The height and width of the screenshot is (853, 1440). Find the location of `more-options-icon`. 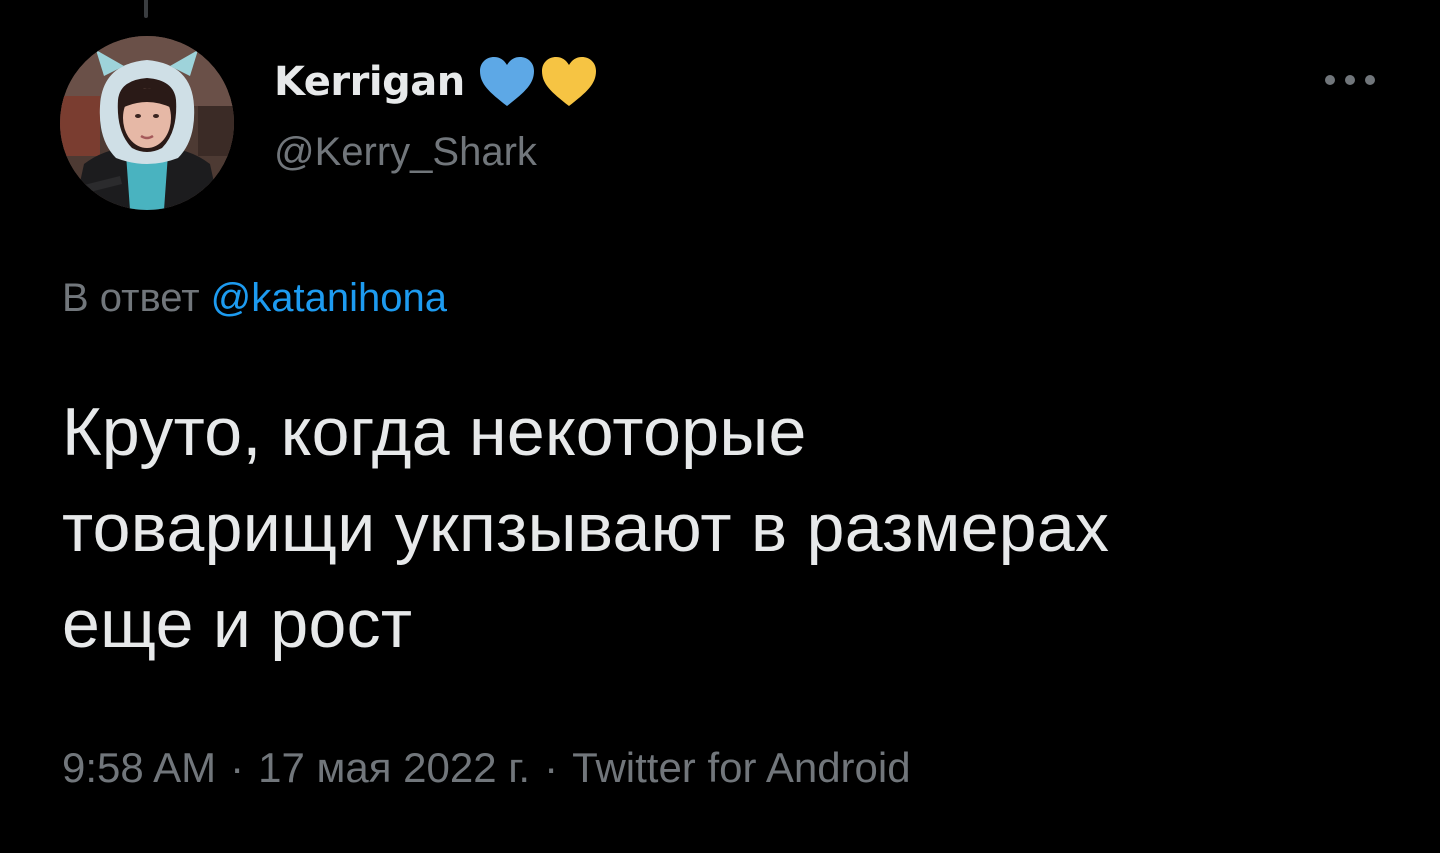

more-options-icon is located at coordinates (1350, 80).